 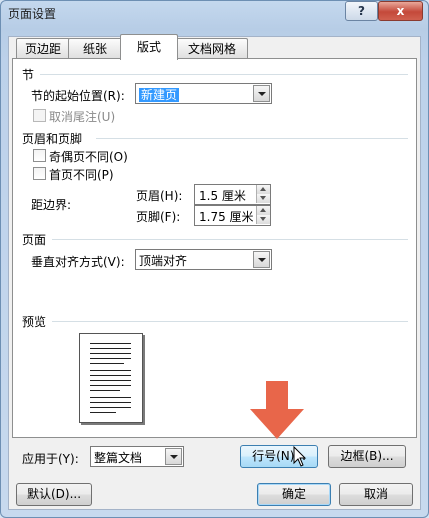 I want to click on header-distance-label: 页眉(H):, so click(x=159, y=196).